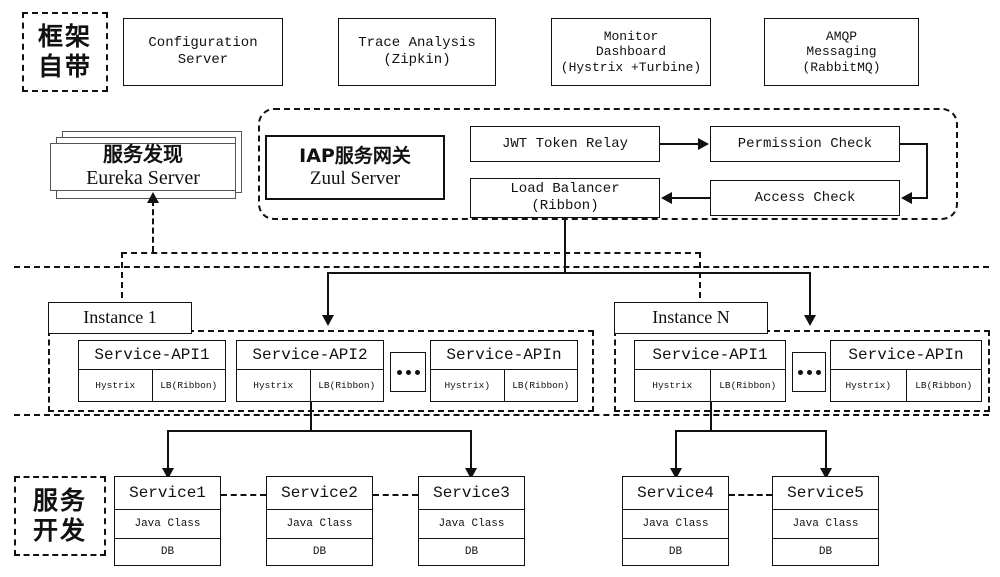 This screenshot has height=577, width=1000. What do you see at coordinates (115, 385) in the screenshot?
I see `instance1-api1-hystrix: Hystrix` at bounding box center [115, 385].